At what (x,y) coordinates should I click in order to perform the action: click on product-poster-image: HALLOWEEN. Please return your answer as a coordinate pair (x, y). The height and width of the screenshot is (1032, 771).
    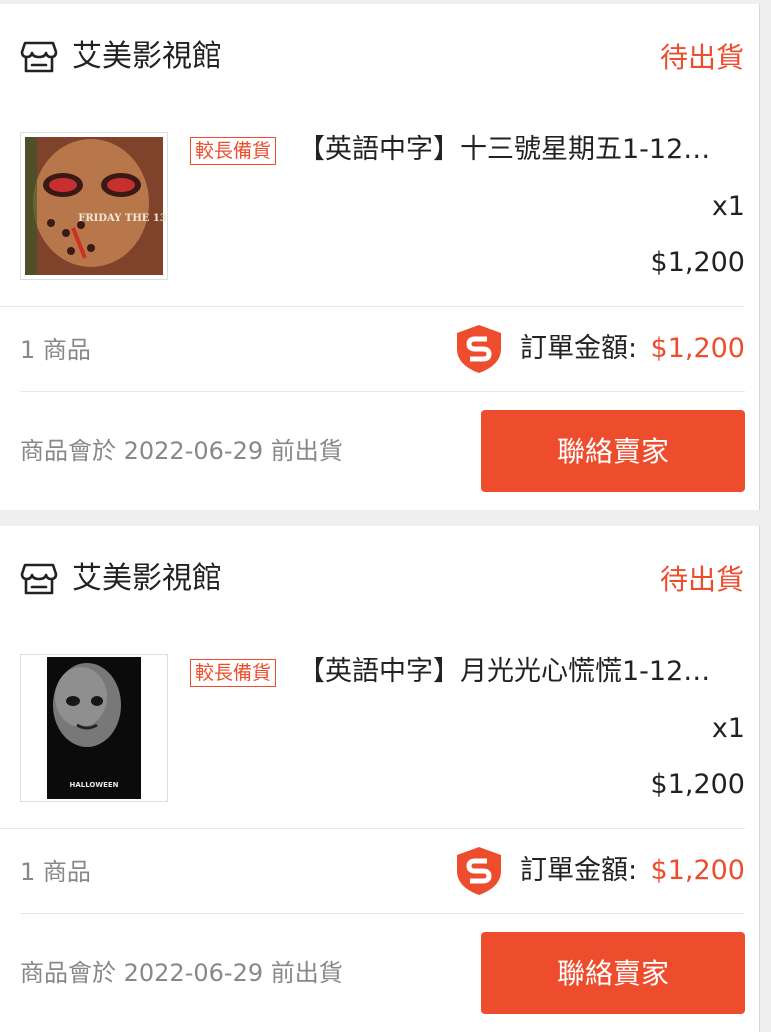
    Looking at the image, I should click on (94, 728).